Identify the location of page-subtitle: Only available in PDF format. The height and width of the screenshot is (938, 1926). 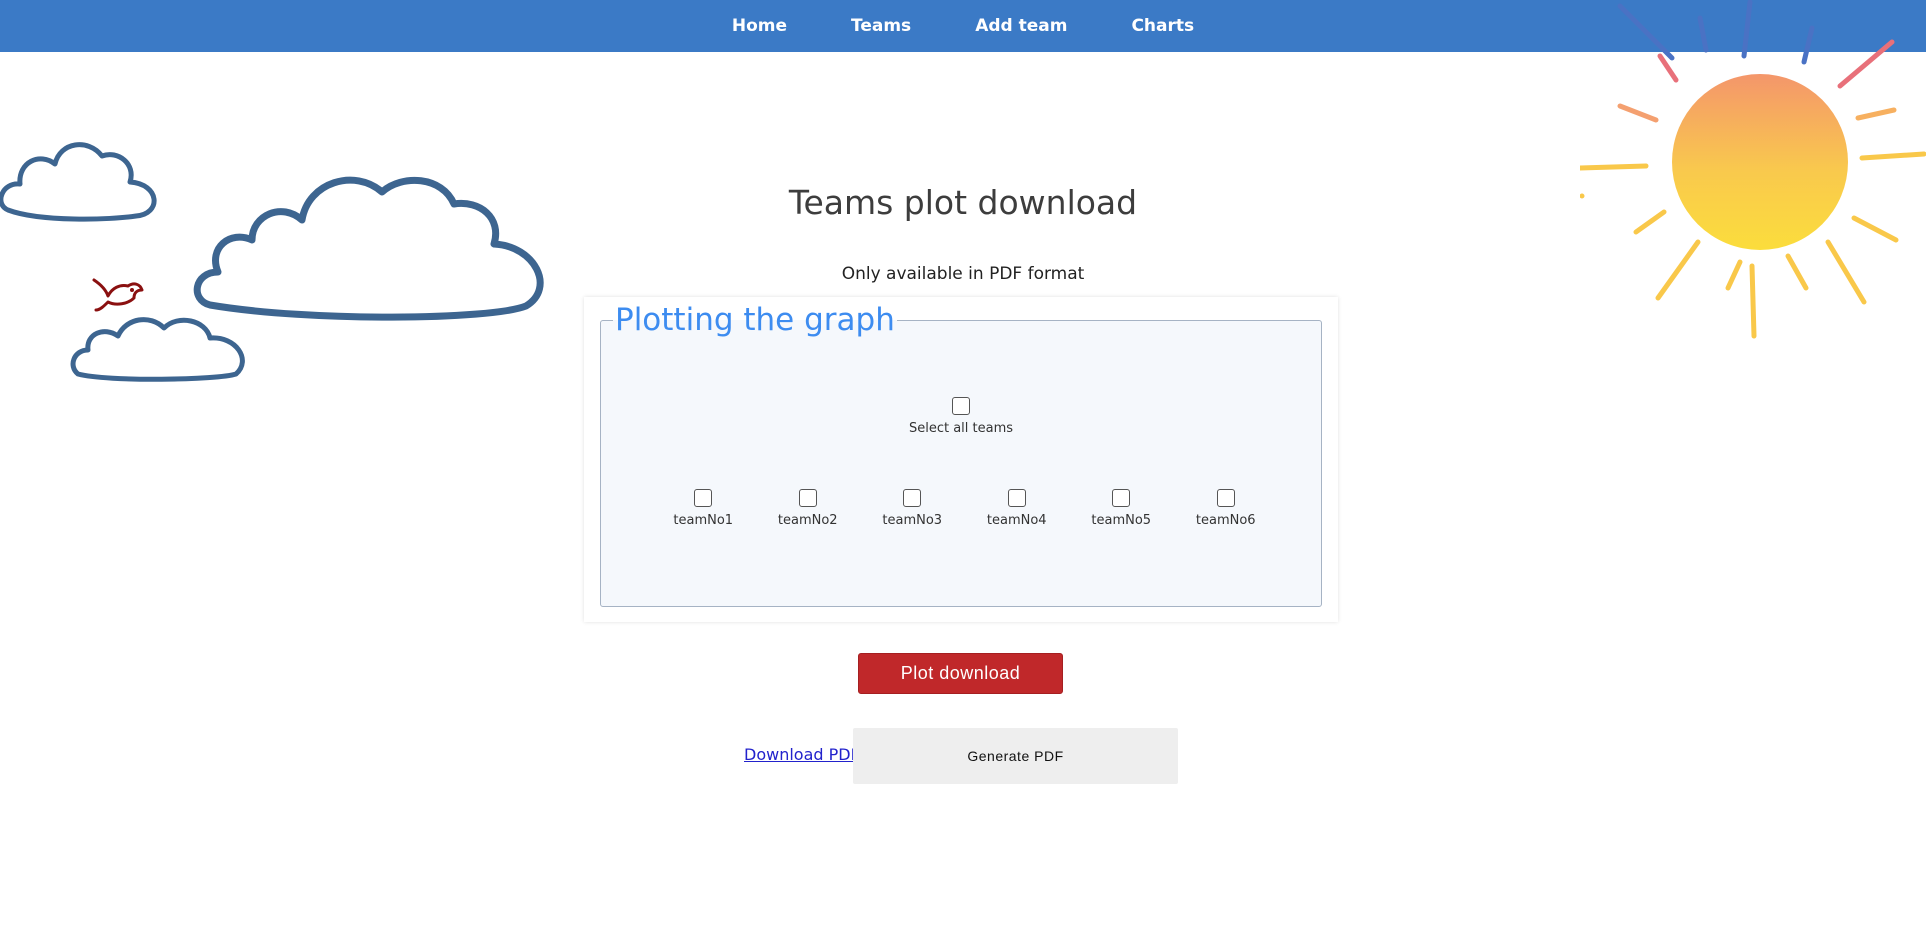
(963, 274).